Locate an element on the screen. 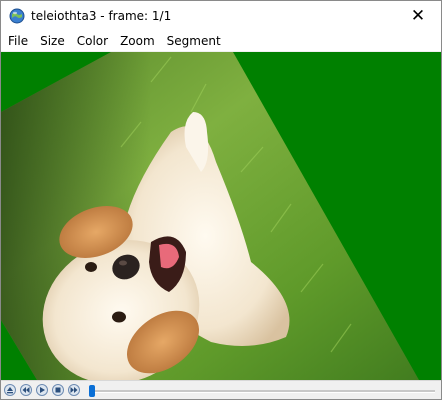 This screenshot has height=400, width=442. frame-slider-thumb is located at coordinates (92, 391).